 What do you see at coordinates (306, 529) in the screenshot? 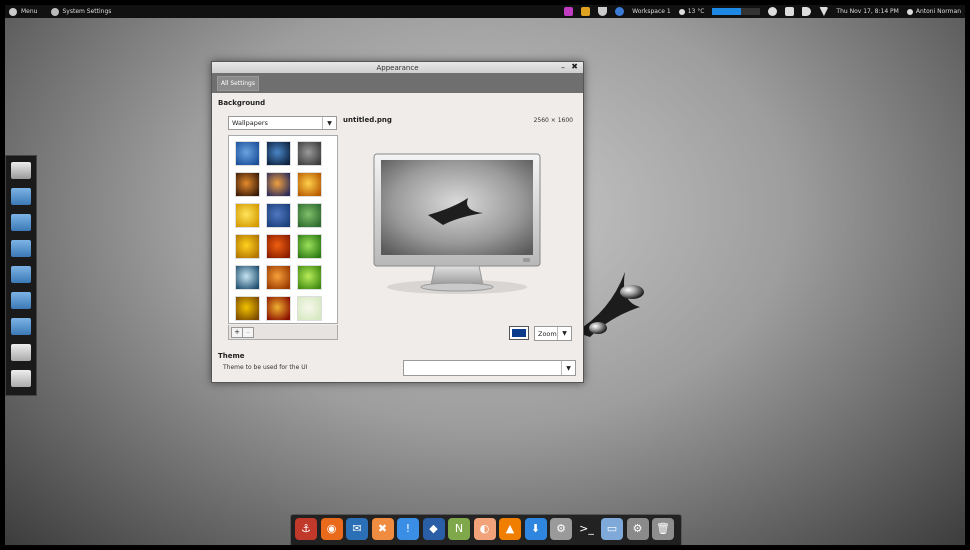
I see `dock-anchor-icon: ⚓` at bounding box center [306, 529].